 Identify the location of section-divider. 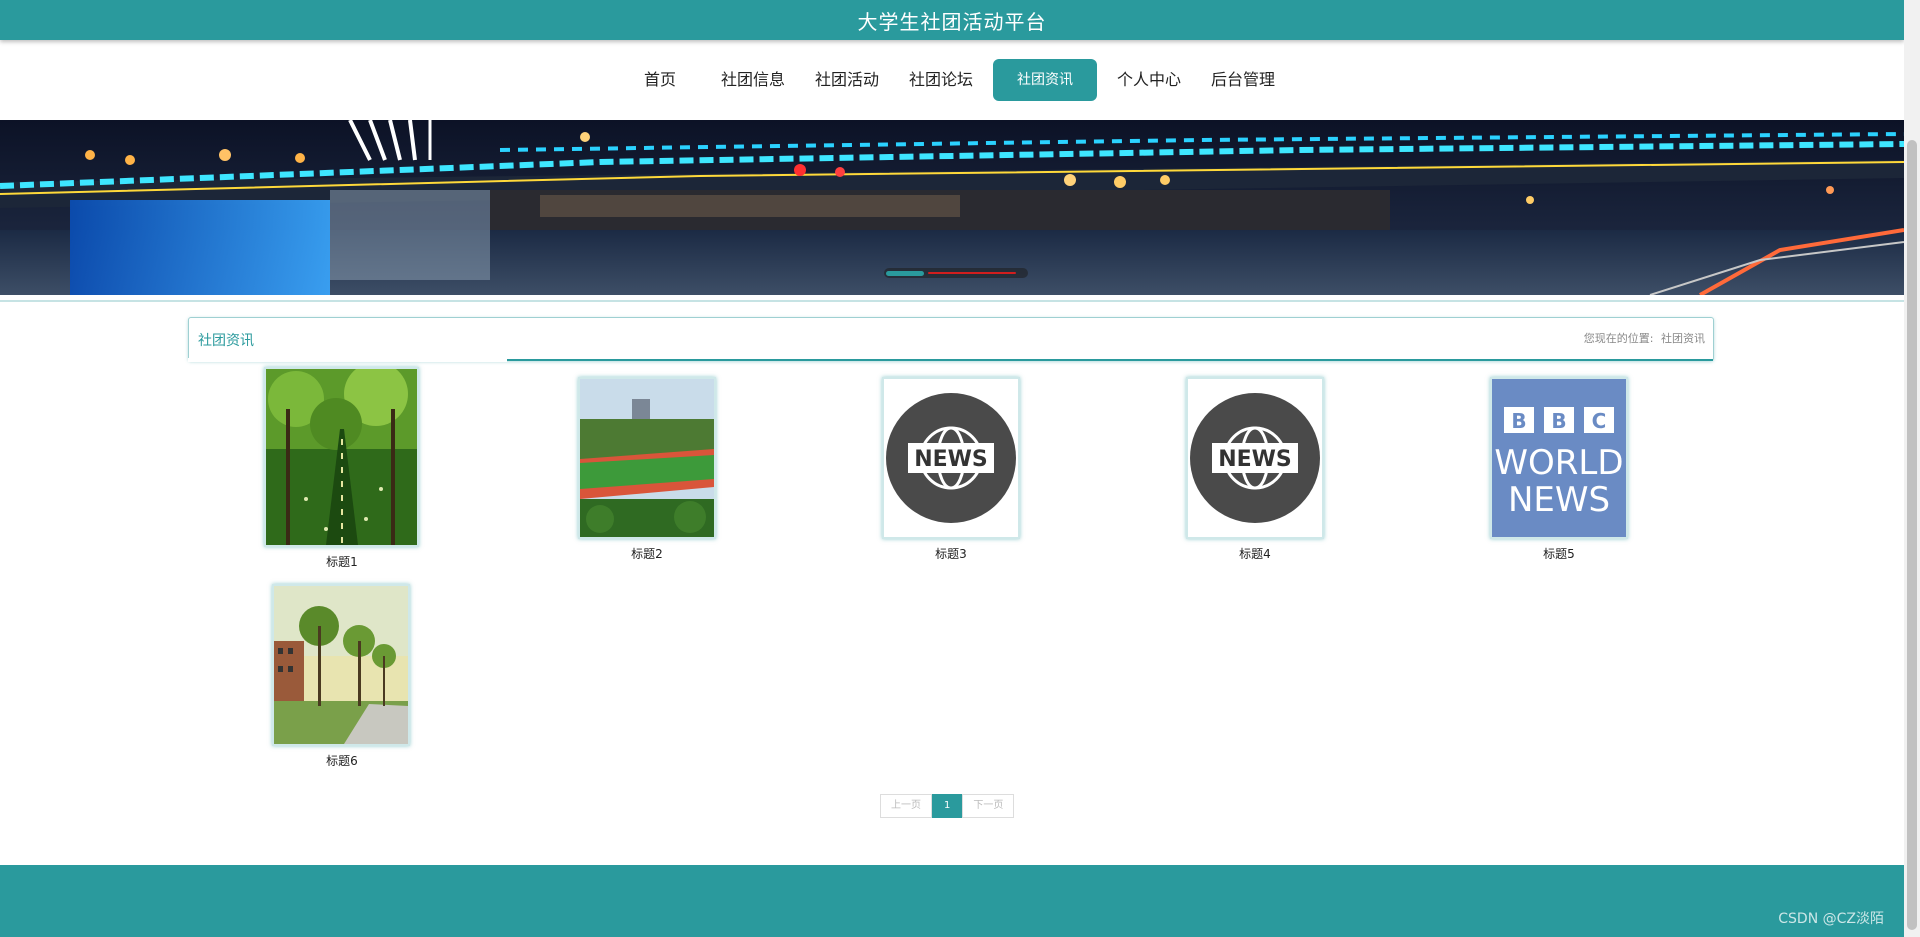
(952, 301).